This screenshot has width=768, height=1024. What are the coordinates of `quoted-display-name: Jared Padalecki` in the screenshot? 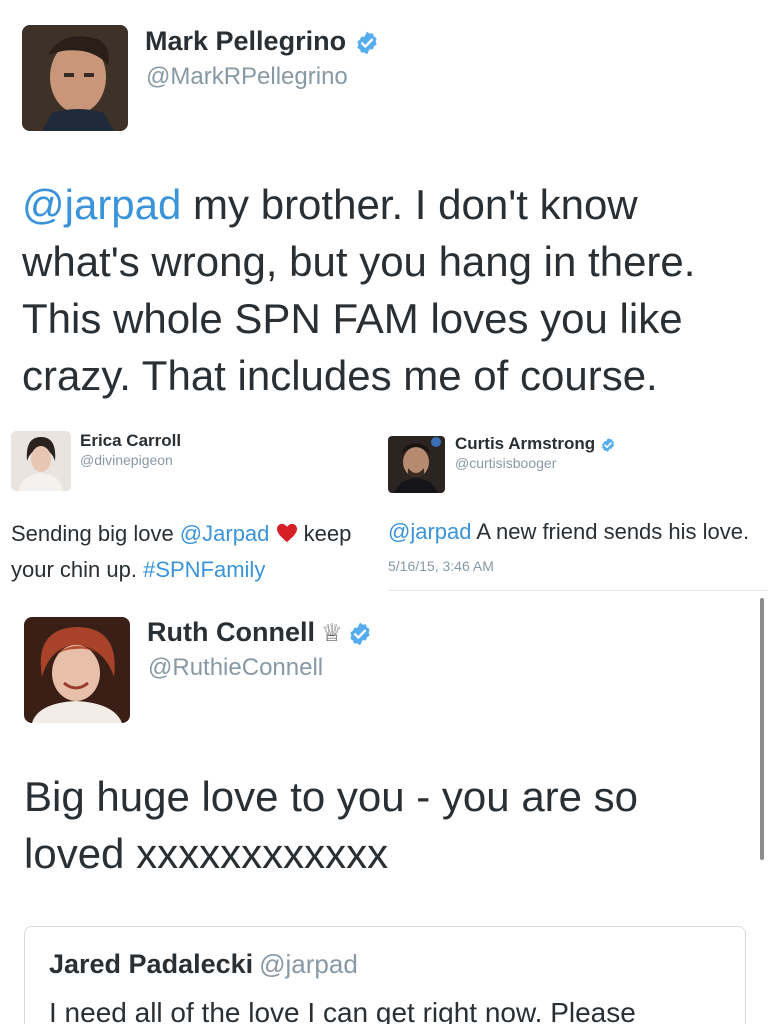 It's located at (151, 964).